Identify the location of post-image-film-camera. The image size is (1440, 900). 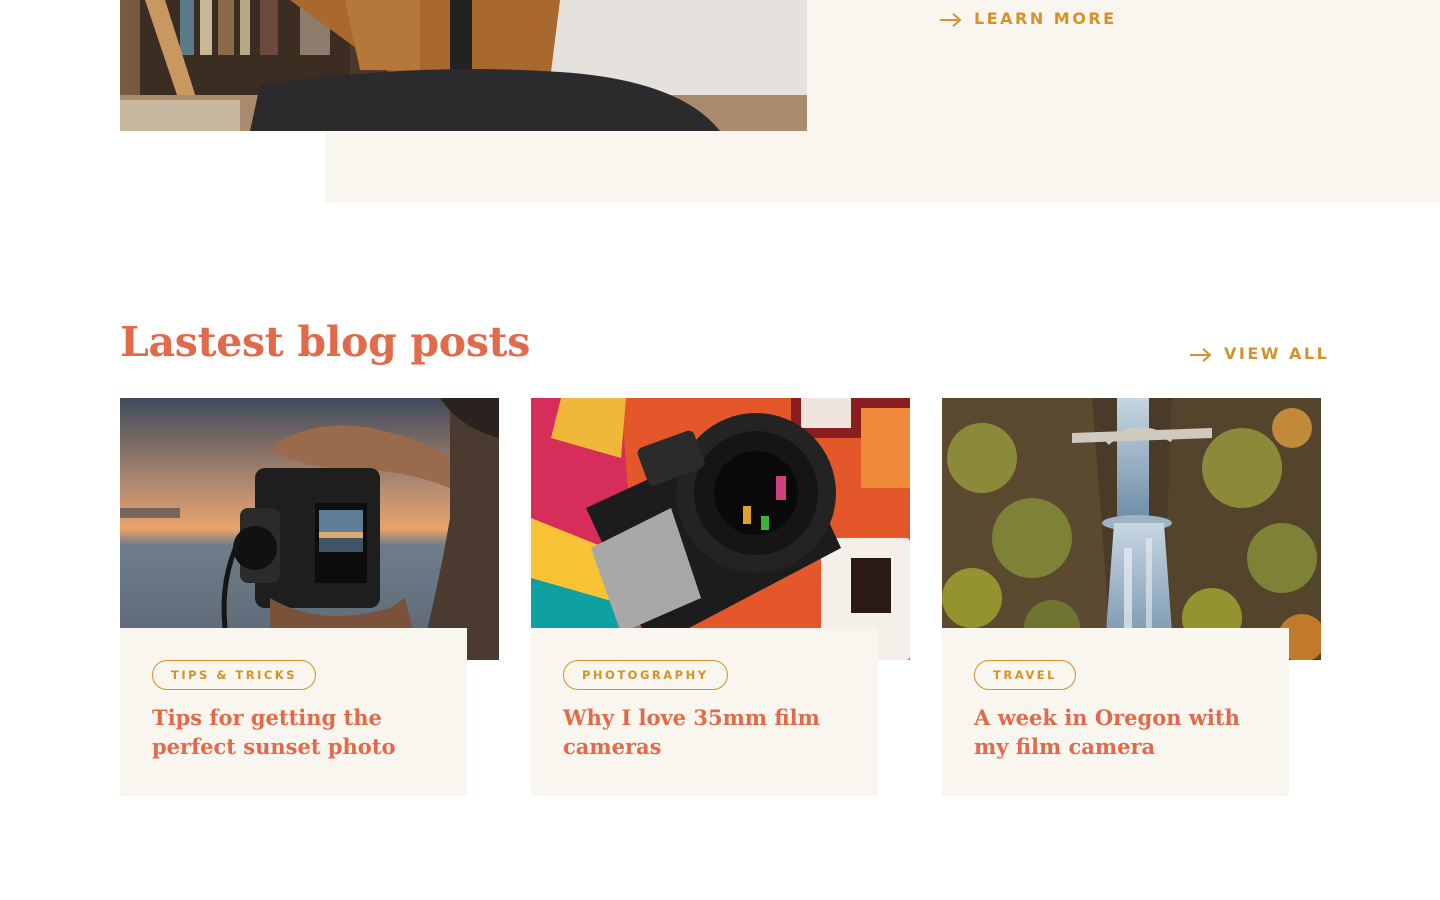
(720, 529).